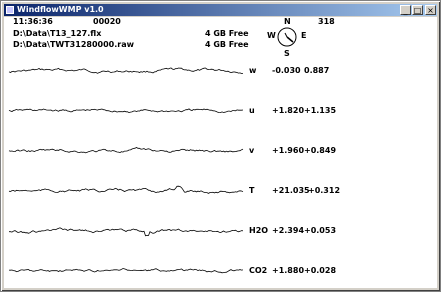  I want to click on minimize-button: _, so click(405, 10).